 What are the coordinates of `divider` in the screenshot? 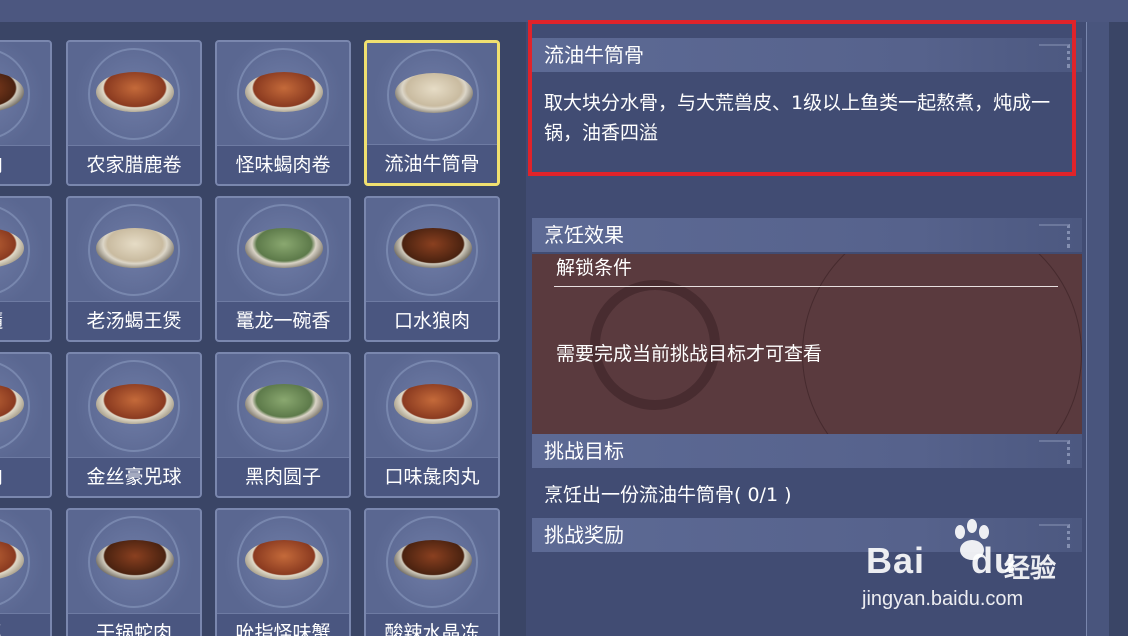 It's located at (806, 286).